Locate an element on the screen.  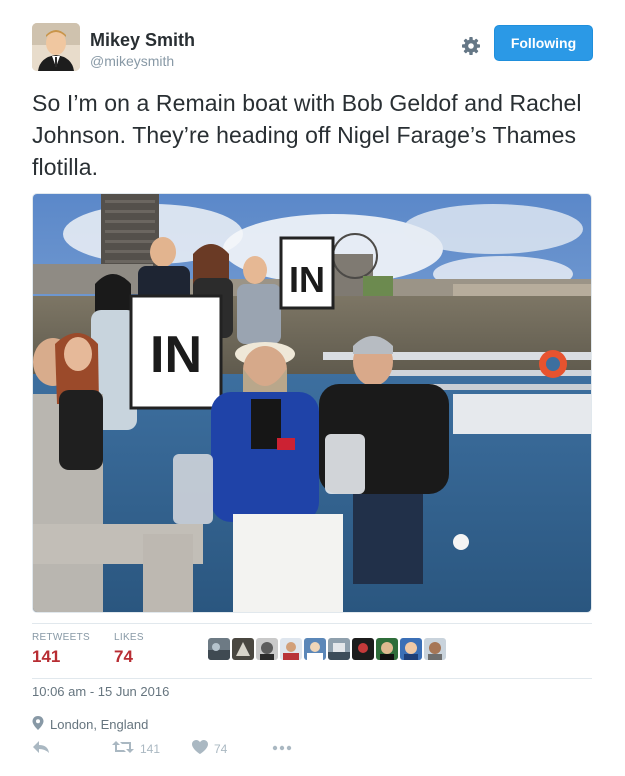
location-pin-icon is located at coordinates (38, 724).